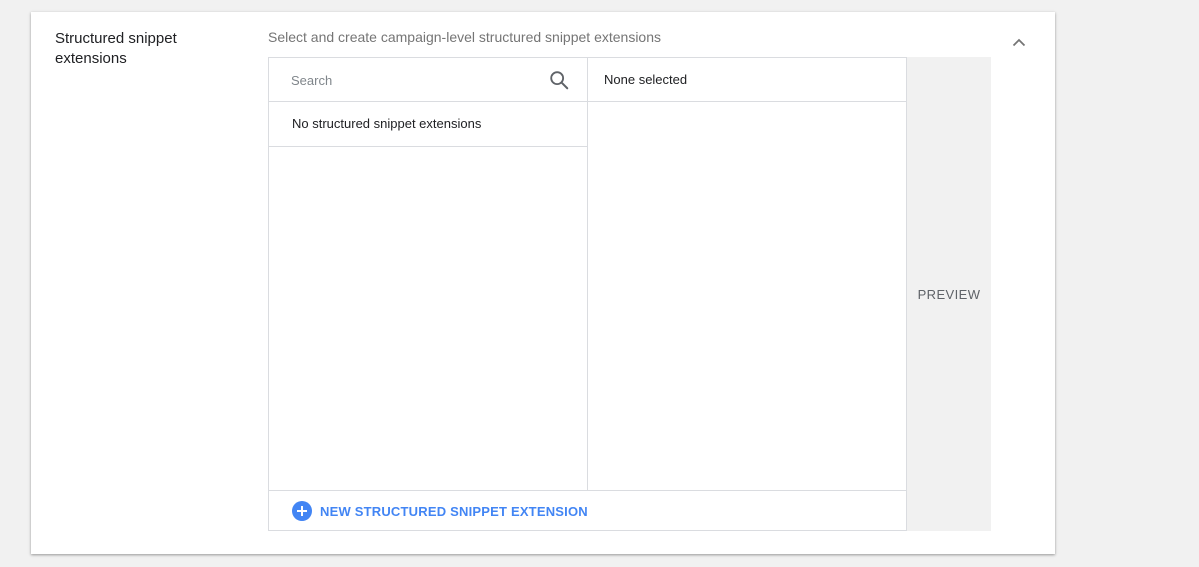  I want to click on search-input, so click(411, 80).